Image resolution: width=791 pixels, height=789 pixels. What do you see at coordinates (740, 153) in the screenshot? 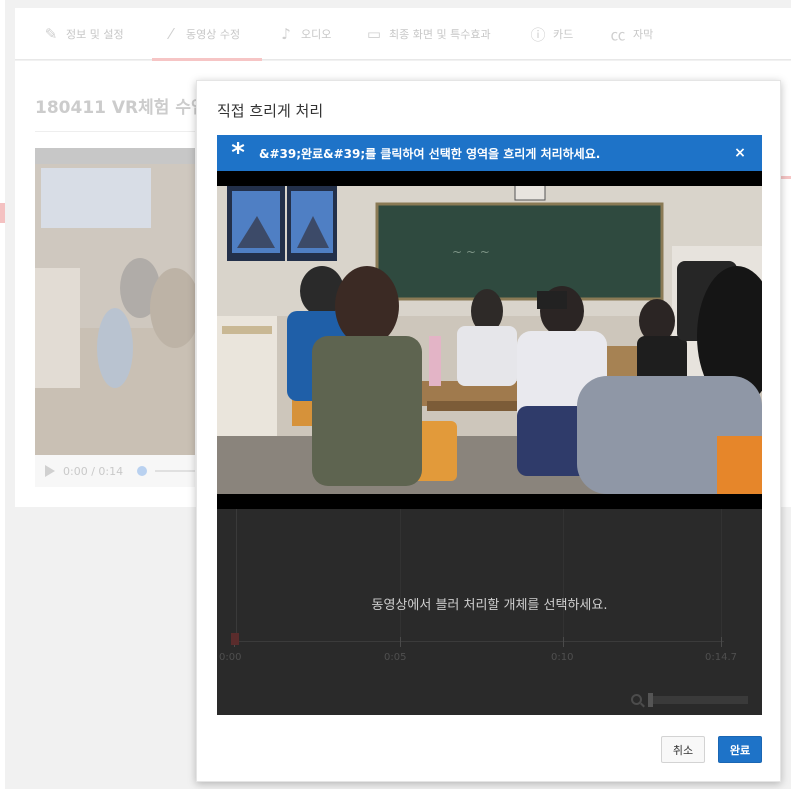
I see `close-icon: ×` at bounding box center [740, 153].